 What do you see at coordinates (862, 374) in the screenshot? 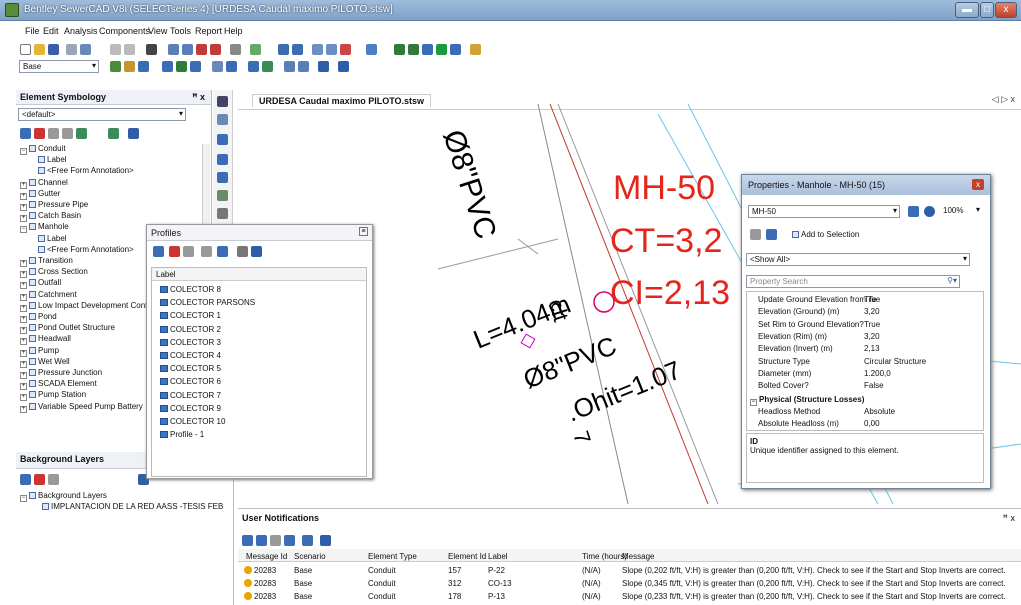
I see `property-row: Diameter (mm) 1.200,0` at bounding box center [862, 374].